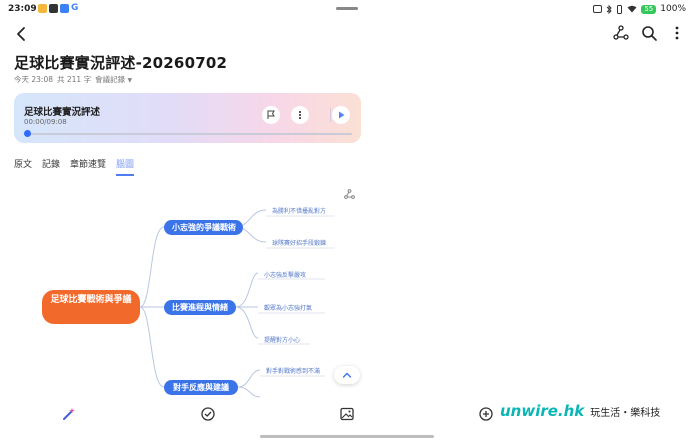 This screenshot has height=444, width=694. I want to click on watermark: unwire.hk 玩生活・樂科技, so click(580, 411).